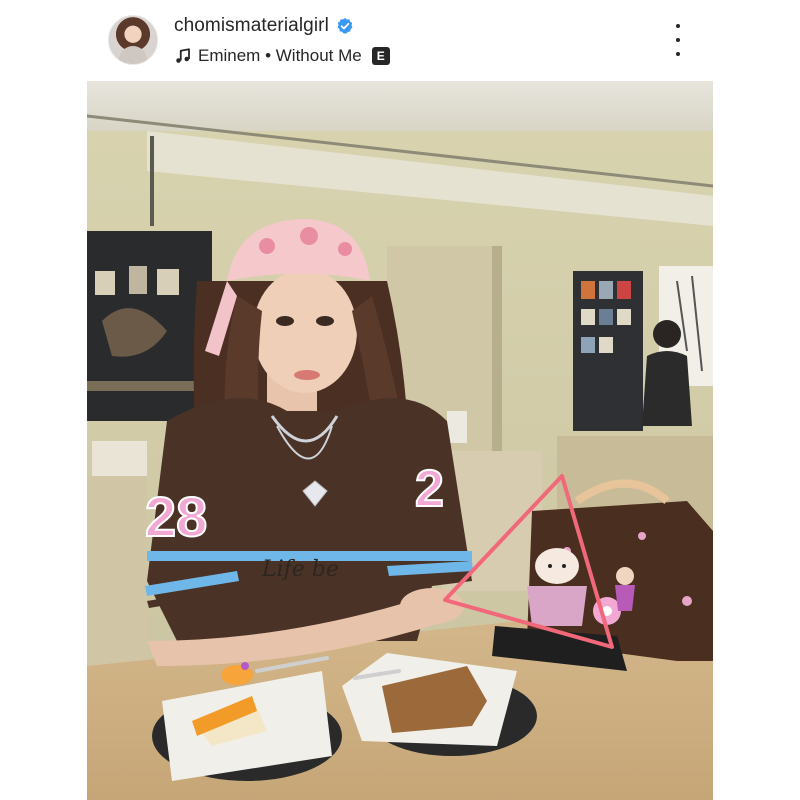 The image size is (800, 800). I want to click on jersey-number-left: 28, so click(176, 516).